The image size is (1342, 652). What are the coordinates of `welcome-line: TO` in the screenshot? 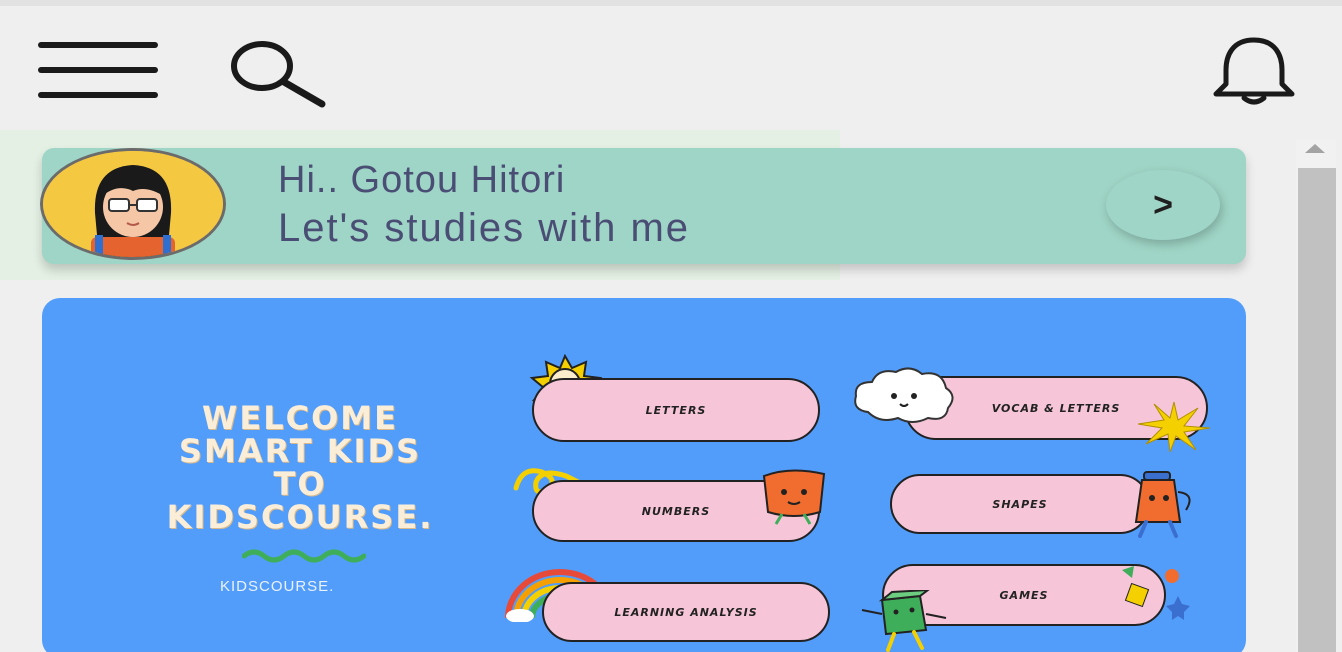 It's located at (300, 484).